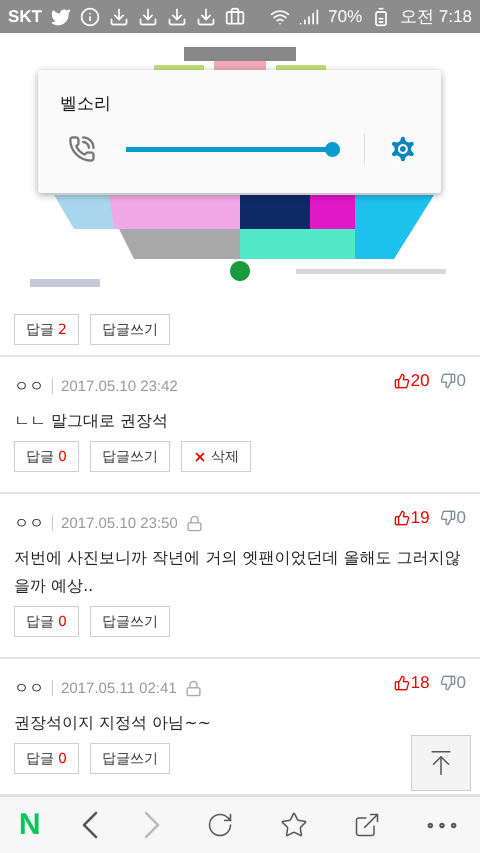 This screenshot has height=853, width=480. Describe the element at coordinates (90, 825) in the screenshot. I see `back-icon` at that location.